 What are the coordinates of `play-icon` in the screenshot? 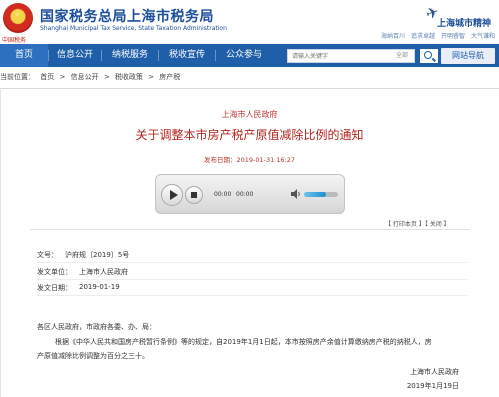 It's located at (174, 195).